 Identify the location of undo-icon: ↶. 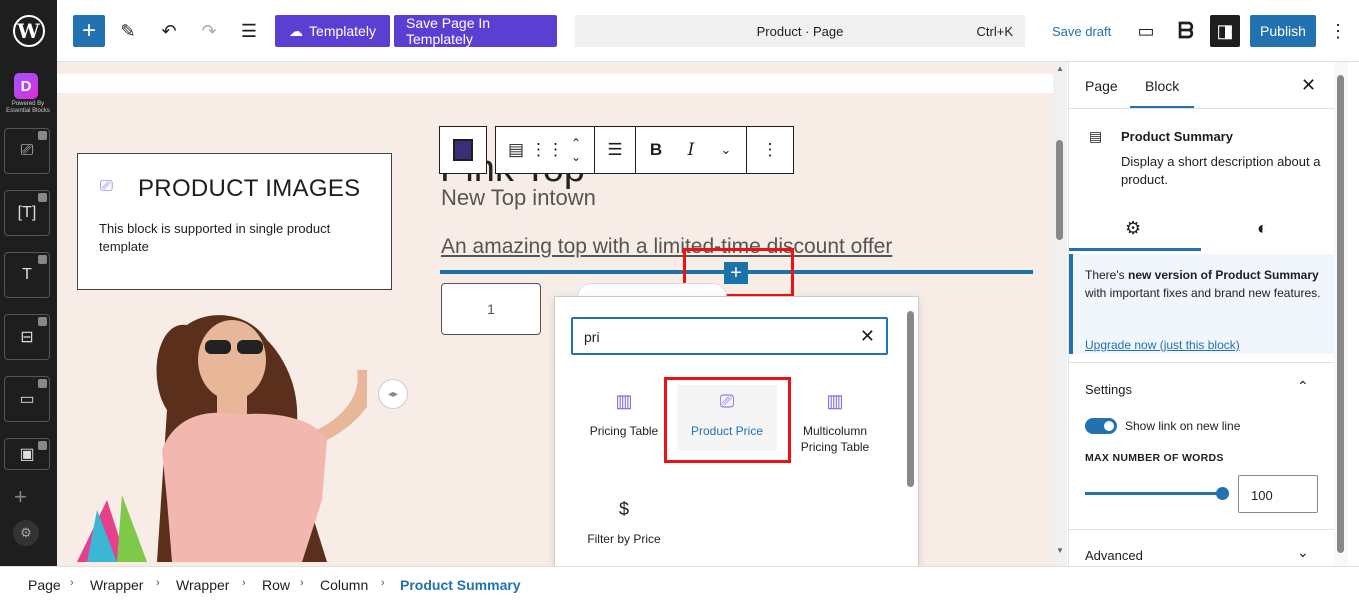
(169, 31).